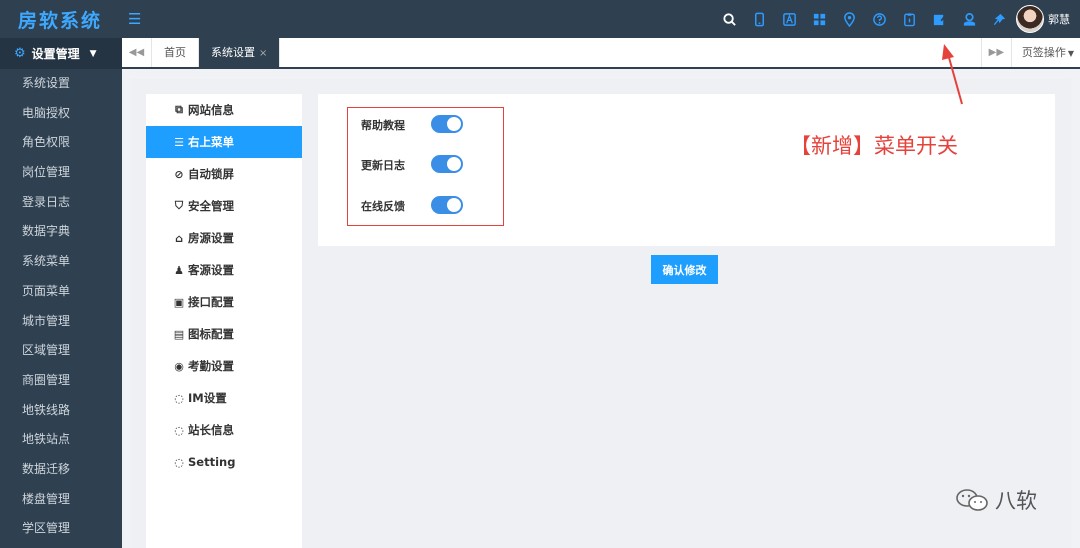  What do you see at coordinates (179, 334) in the screenshot?
I see `image-plus-icon: ▤` at bounding box center [179, 334].